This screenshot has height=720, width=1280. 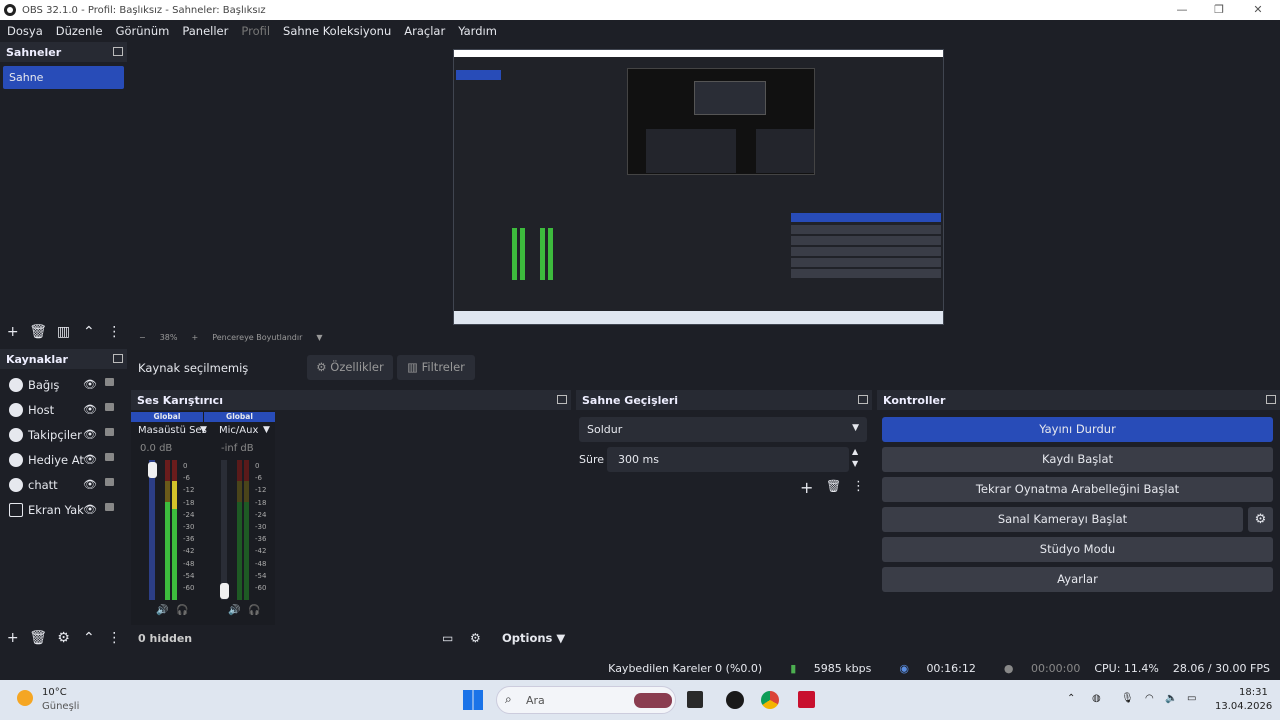 What do you see at coordinates (477, 31) in the screenshot?
I see `menu-help: Yardım` at bounding box center [477, 31].